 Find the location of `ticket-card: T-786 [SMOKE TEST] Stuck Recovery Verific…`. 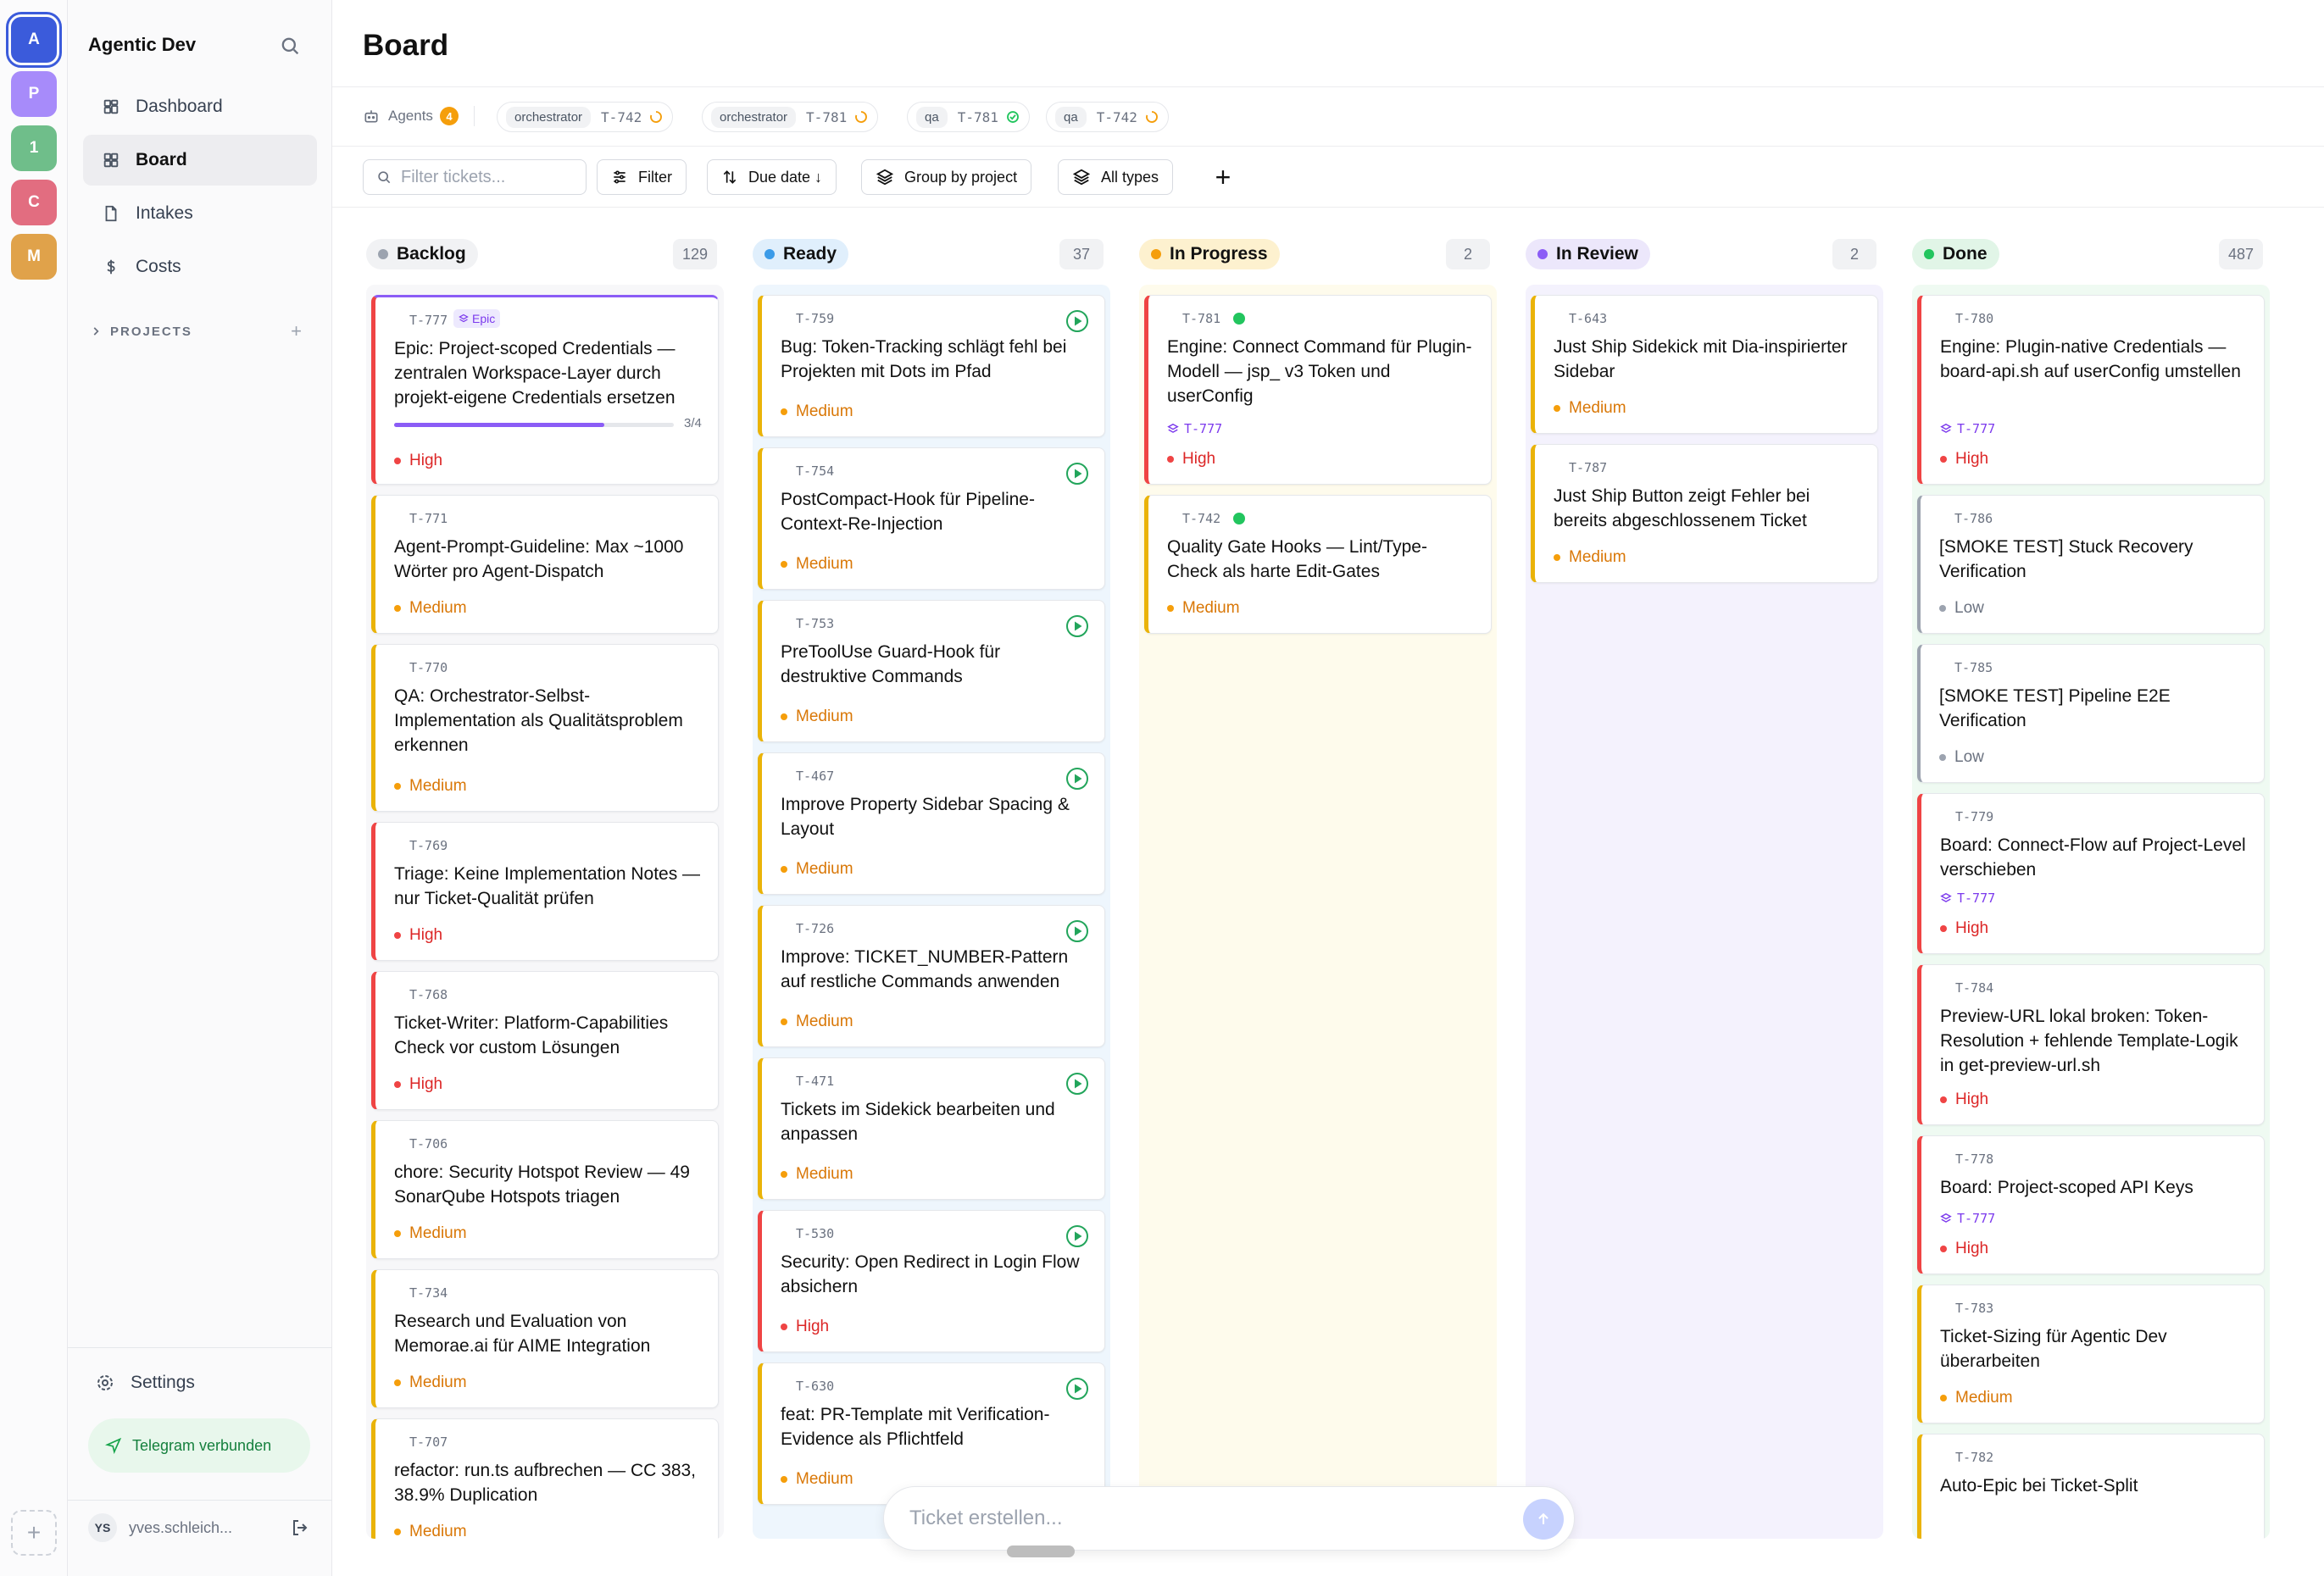

ticket-card: T-786 [SMOKE TEST] Stuck Recovery Verific… is located at coordinates (2091, 564).